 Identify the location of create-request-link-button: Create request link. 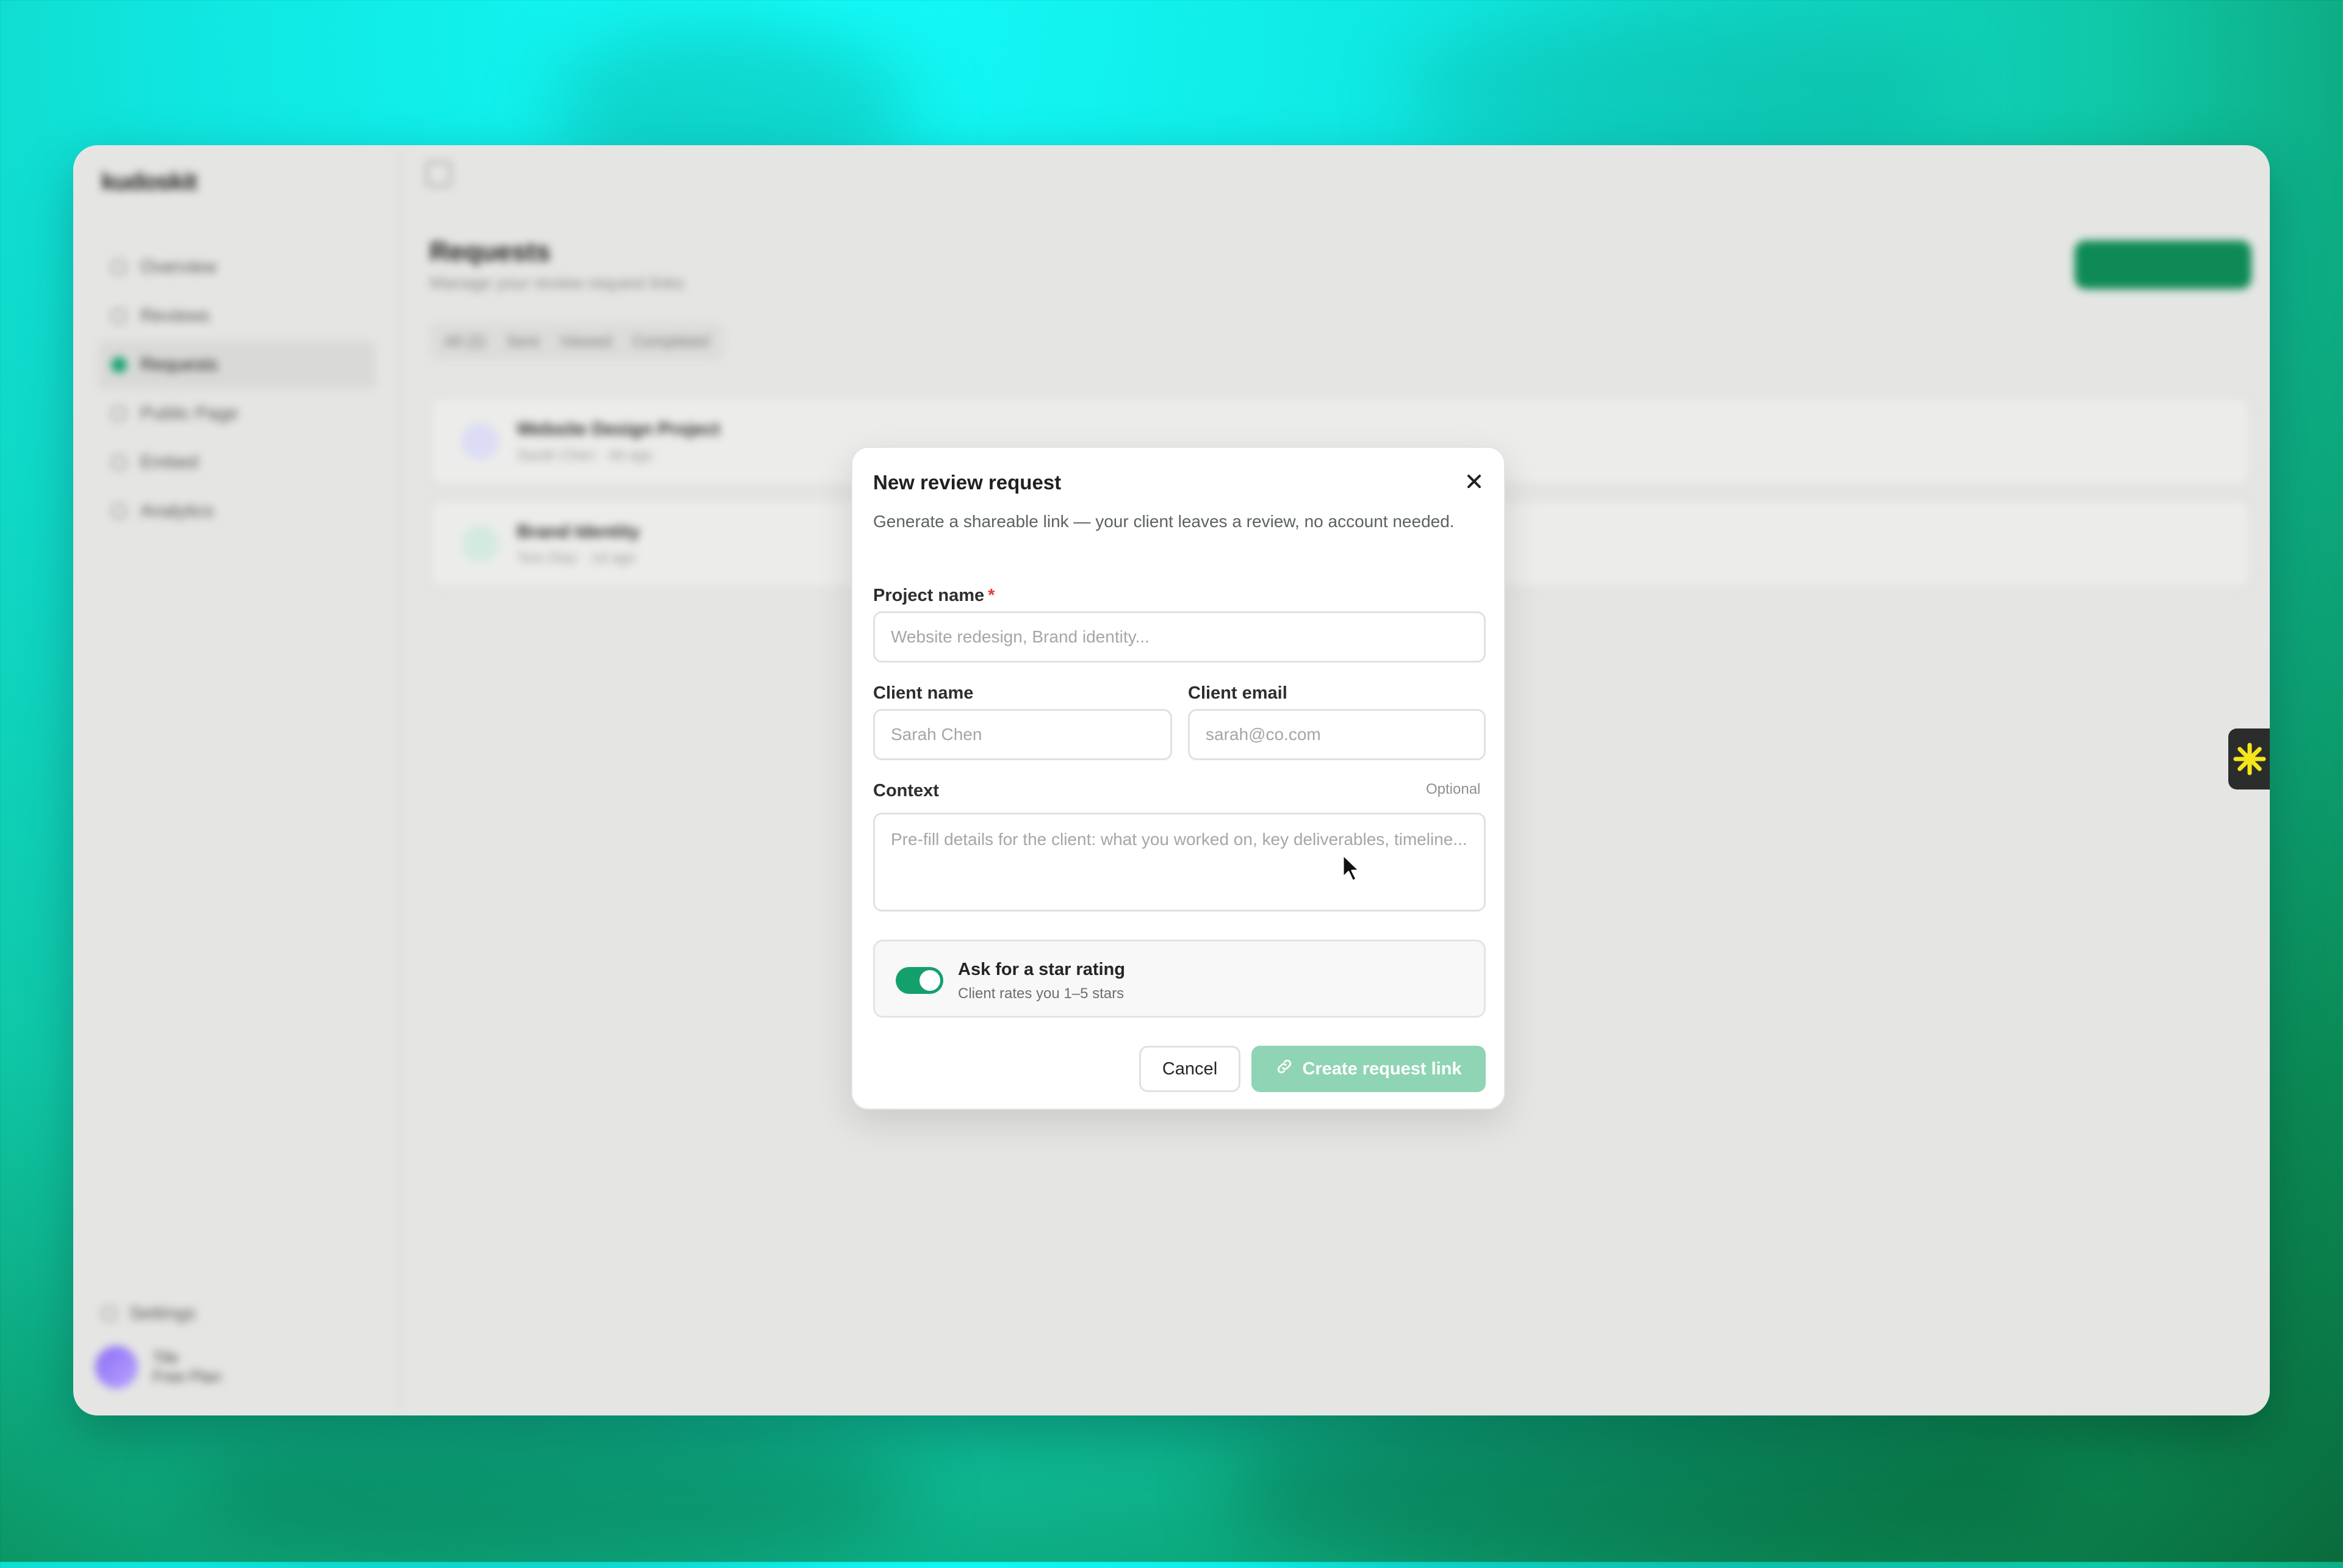
(1368, 1069).